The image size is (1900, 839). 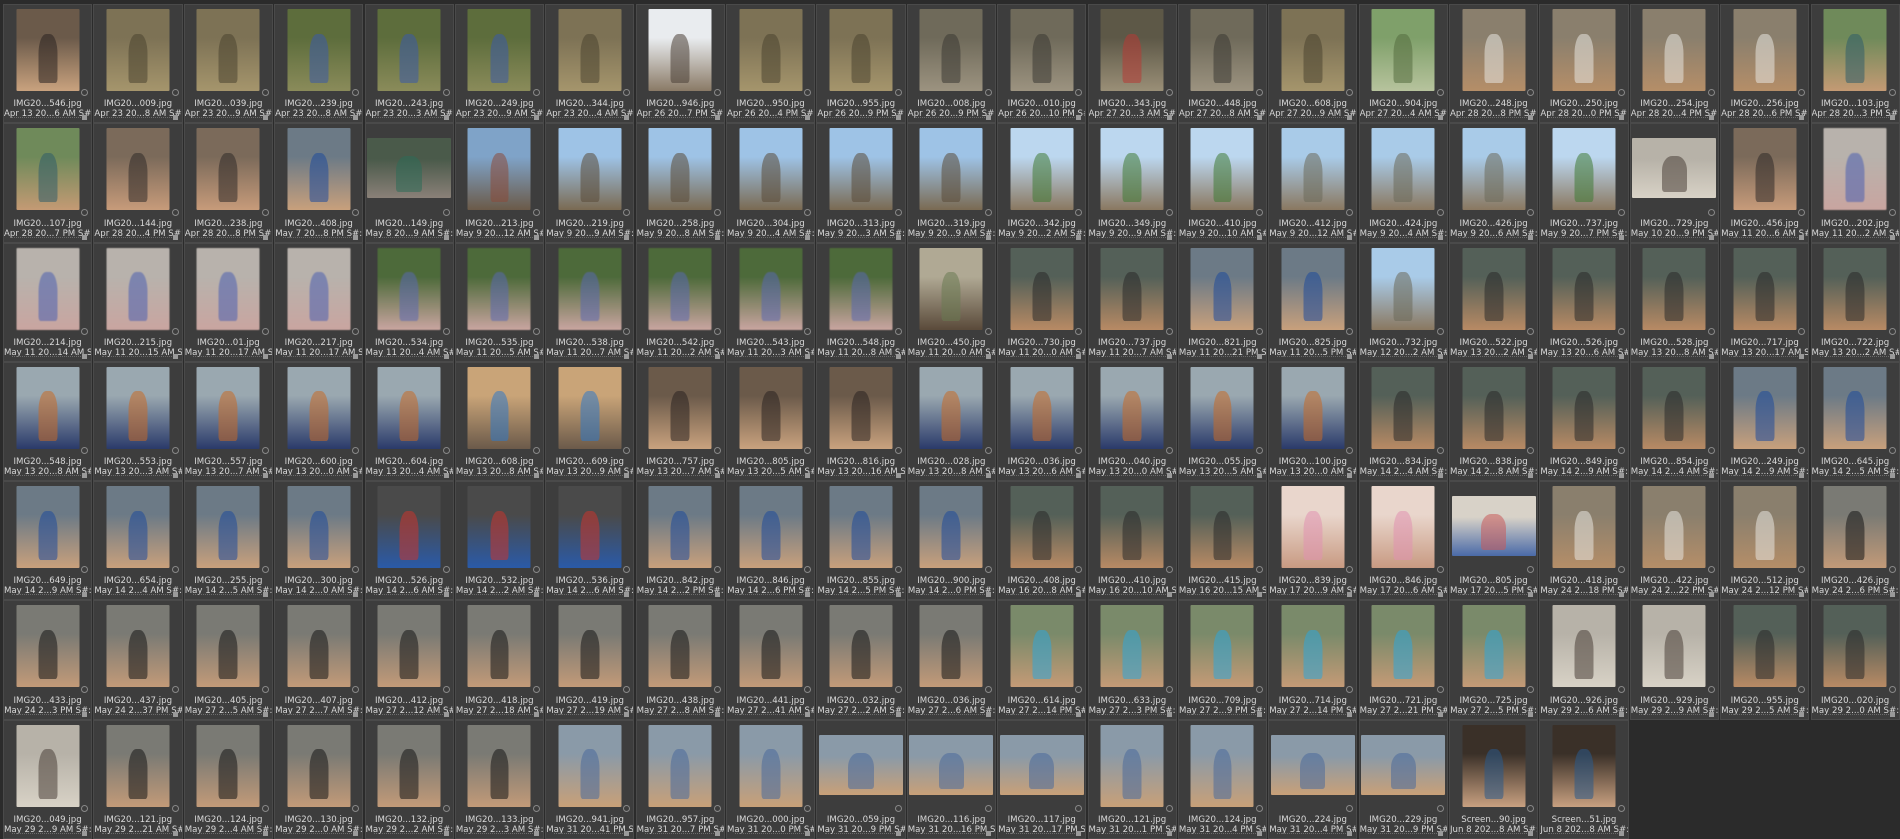 What do you see at coordinates (1313, 183) in the screenshot?
I see `thumbnail-cell: IMG20...412.jpg May 9 20...12 AM S#:` at bounding box center [1313, 183].